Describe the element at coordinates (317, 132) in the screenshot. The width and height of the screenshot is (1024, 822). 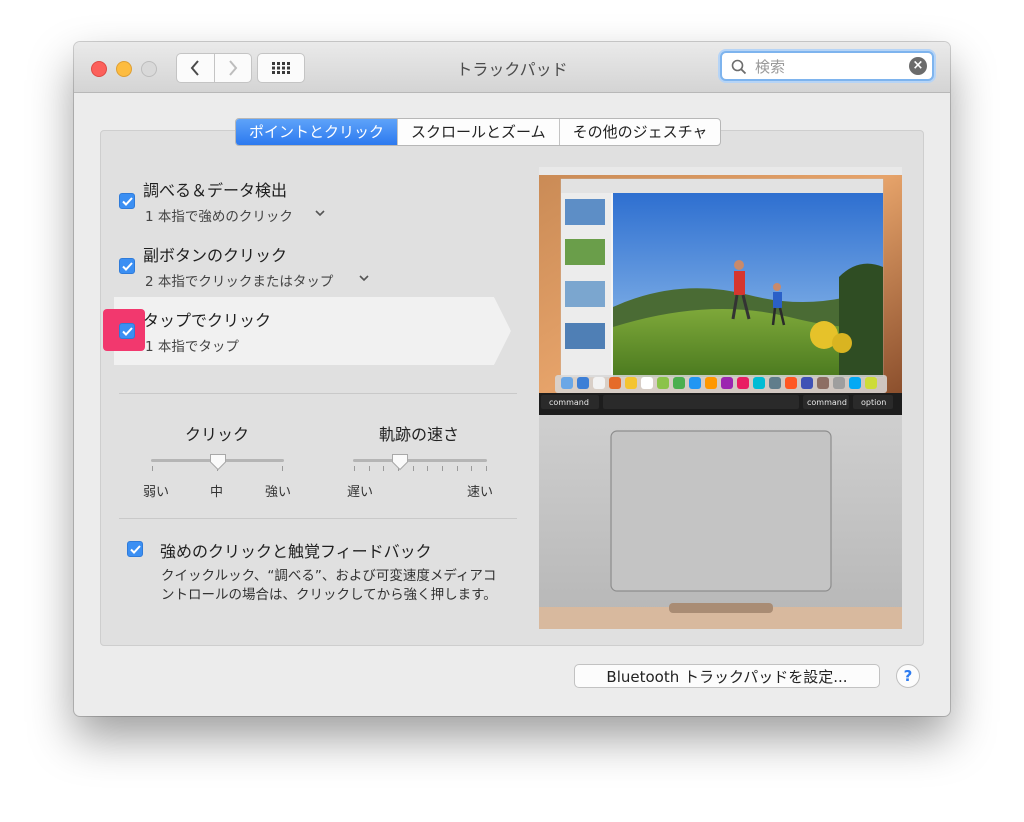
I see `tab-point-and-click: ポイントとクリック` at that location.